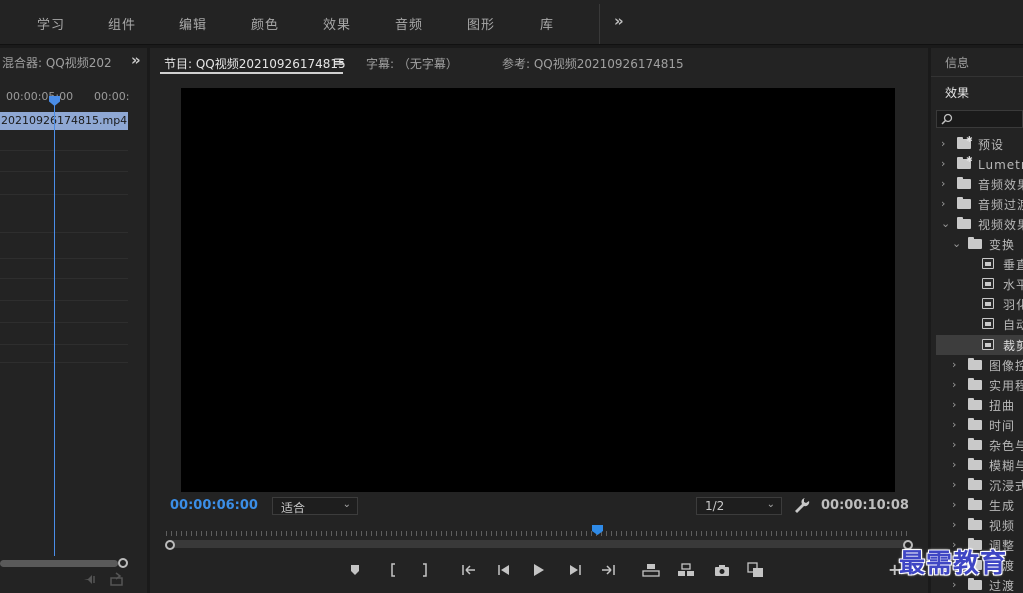 The height and width of the screenshot is (593, 1023). What do you see at coordinates (957, 92) in the screenshot?
I see `tab-effects: 效果` at bounding box center [957, 92].